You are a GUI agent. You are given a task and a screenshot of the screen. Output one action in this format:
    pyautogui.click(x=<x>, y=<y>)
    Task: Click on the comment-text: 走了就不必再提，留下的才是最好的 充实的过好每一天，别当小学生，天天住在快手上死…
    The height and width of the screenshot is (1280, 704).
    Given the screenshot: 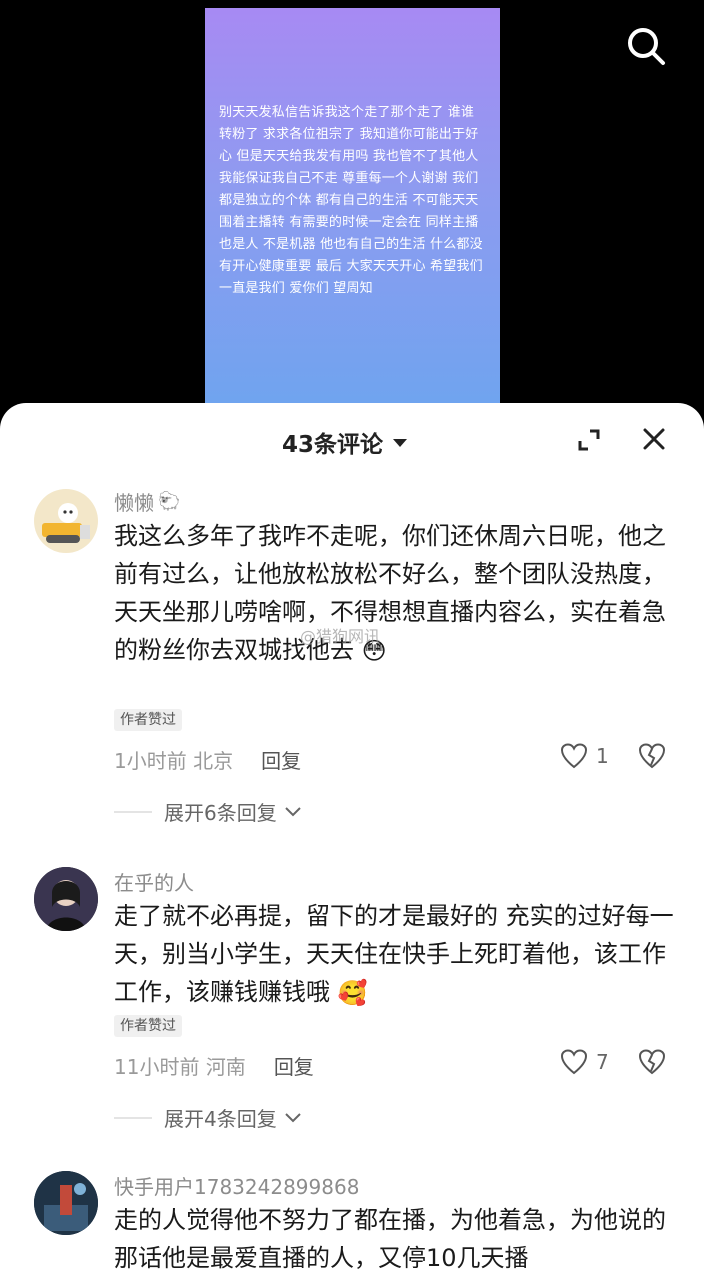 What is the action you would take?
    pyautogui.click(x=394, y=954)
    